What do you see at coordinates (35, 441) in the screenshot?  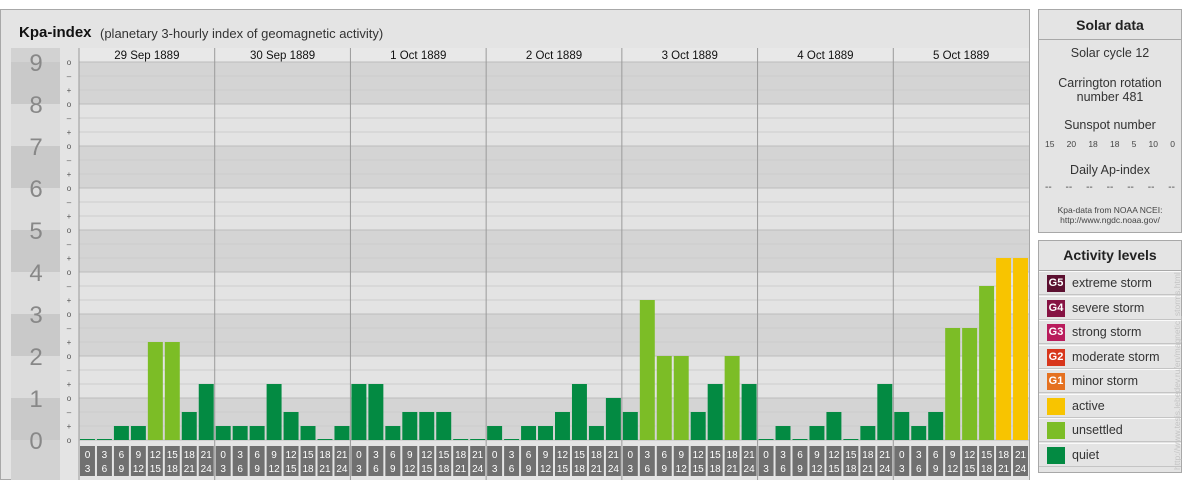 I see `y-tick-label: 0` at bounding box center [35, 441].